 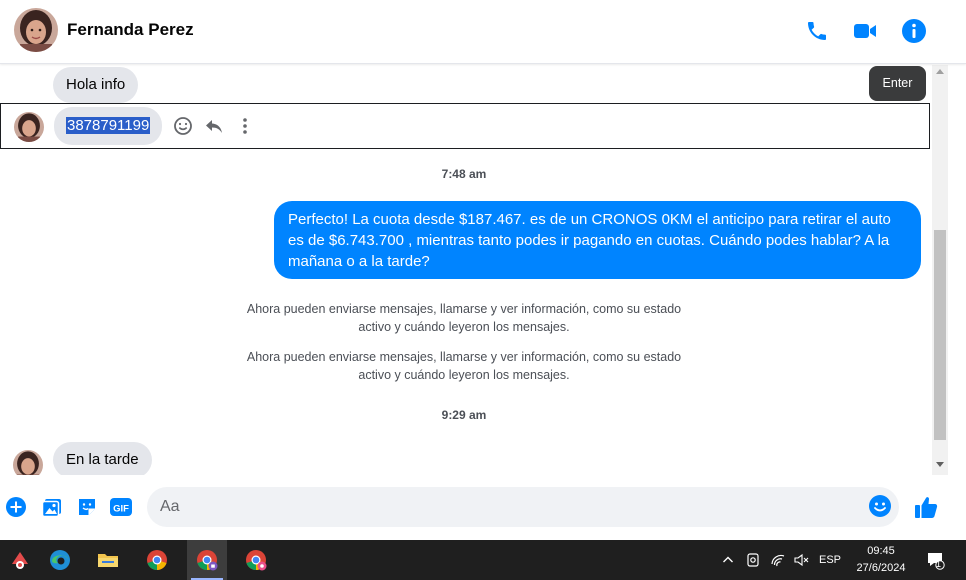 I want to click on react-button, so click(x=183, y=126).